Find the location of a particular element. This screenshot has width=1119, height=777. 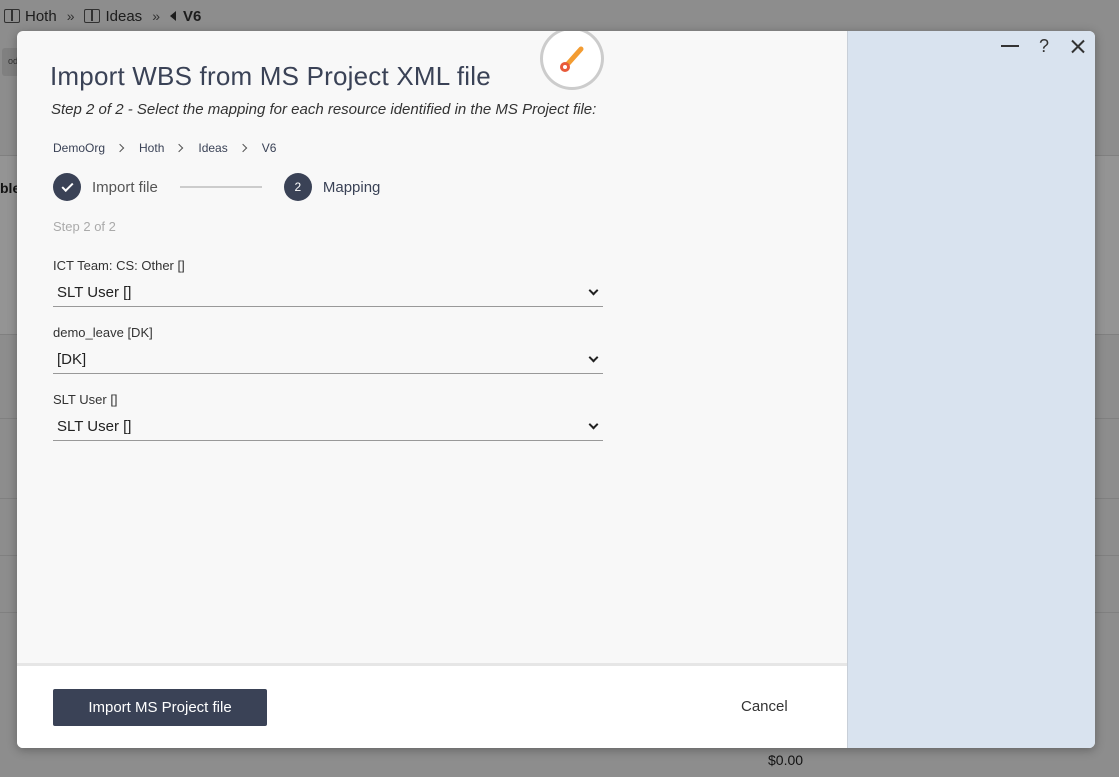

mapping-field-1: ICT Team: CS: Other [] SLT User [] is located at coordinates (328, 282).